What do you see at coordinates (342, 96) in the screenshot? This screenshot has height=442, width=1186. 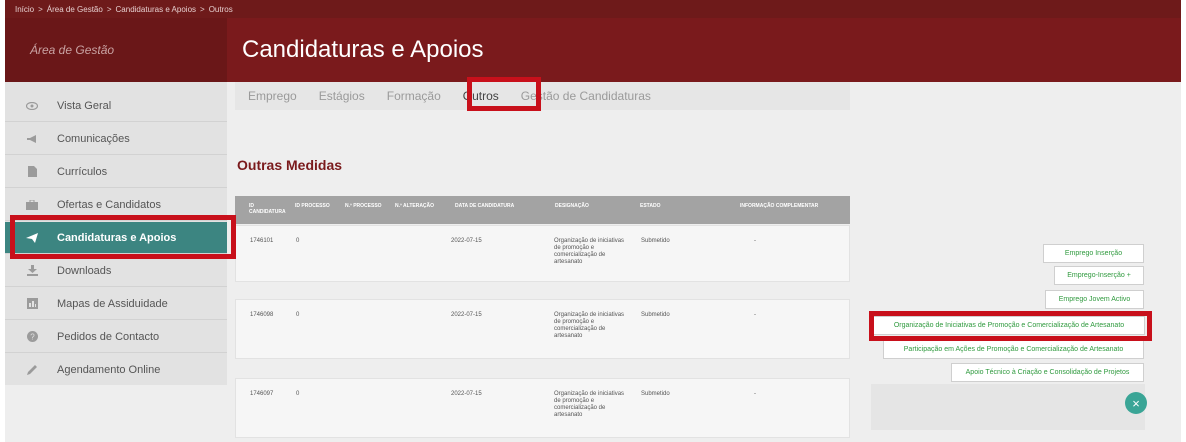 I see `tab-estagios: Estágios` at bounding box center [342, 96].